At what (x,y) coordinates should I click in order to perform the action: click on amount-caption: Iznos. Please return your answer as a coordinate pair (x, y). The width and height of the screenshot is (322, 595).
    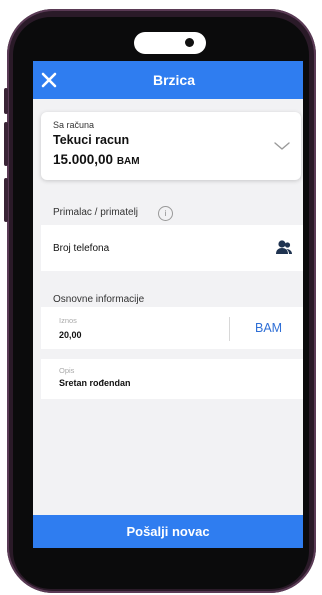
    Looking at the image, I should click on (68, 320).